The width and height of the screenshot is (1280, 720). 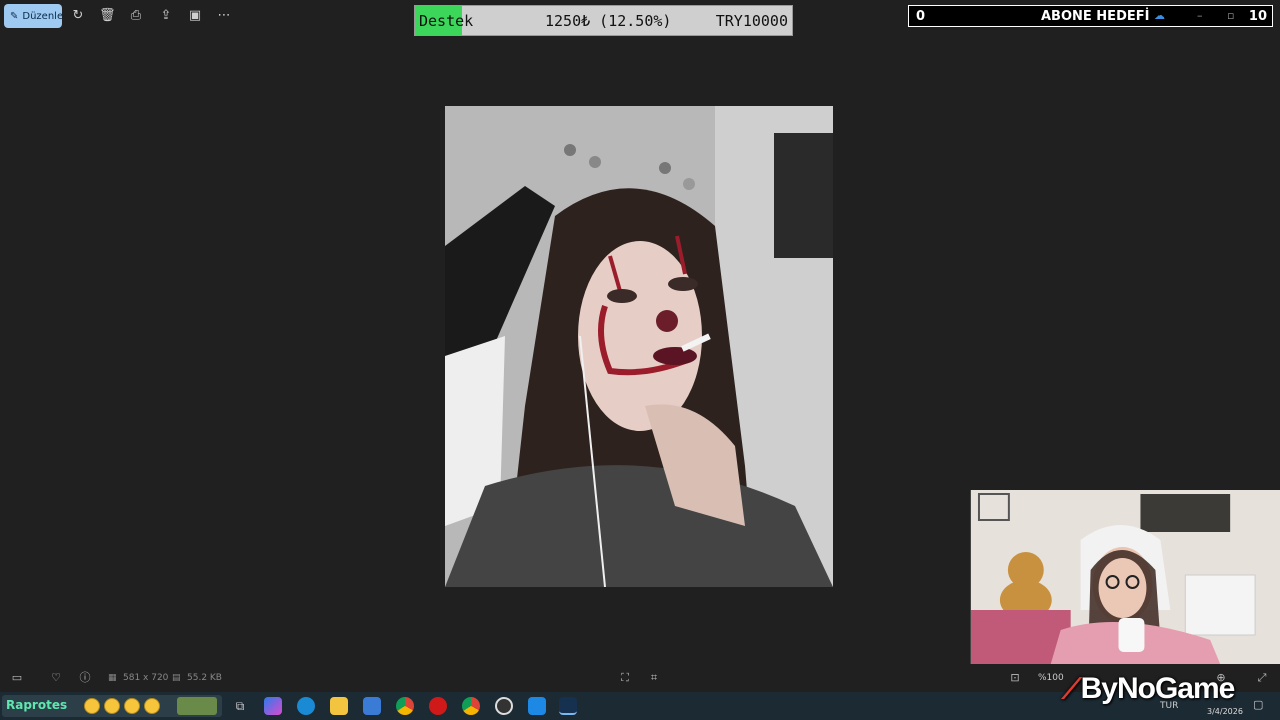 What do you see at coordinates (1200, 15) in the screenshot?
I see `minimize-icon: –` at bounding box center [1200, 15].